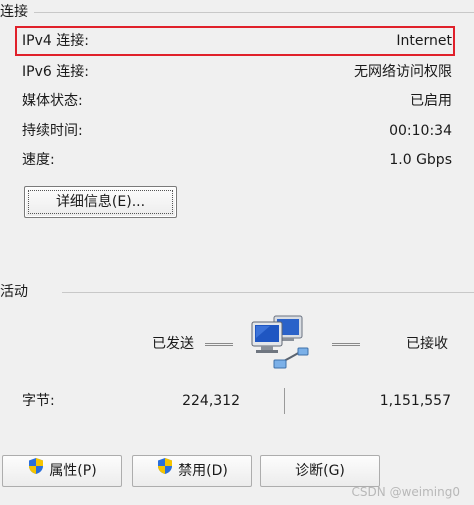  Describe the element at coordinates (280, 341) in the screenshot. I see `network-computers-icon` at that location.